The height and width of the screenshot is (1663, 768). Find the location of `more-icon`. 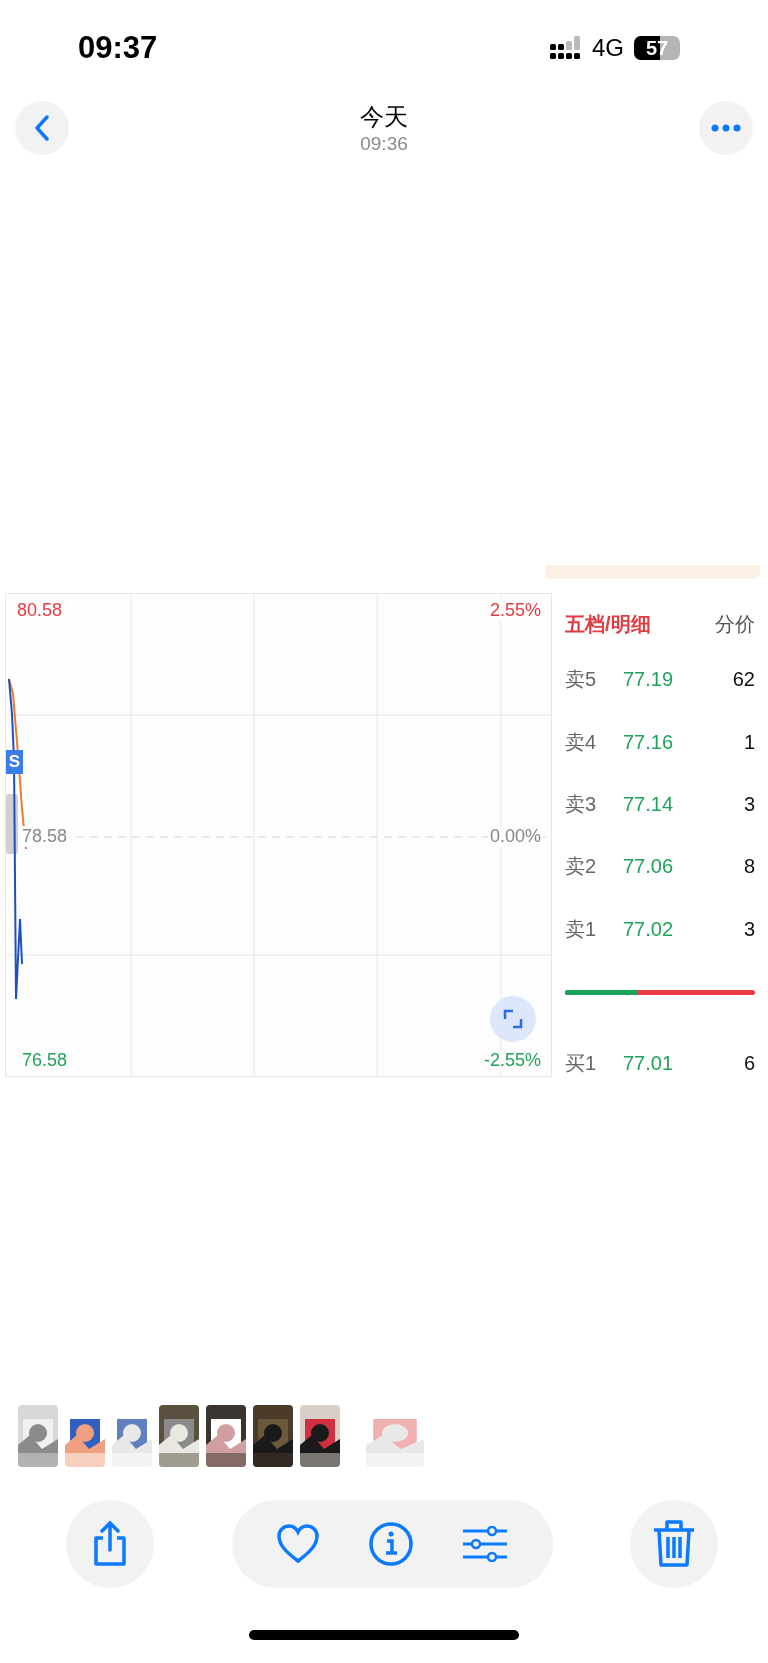

more-icon is located at coordinates (726, 128).